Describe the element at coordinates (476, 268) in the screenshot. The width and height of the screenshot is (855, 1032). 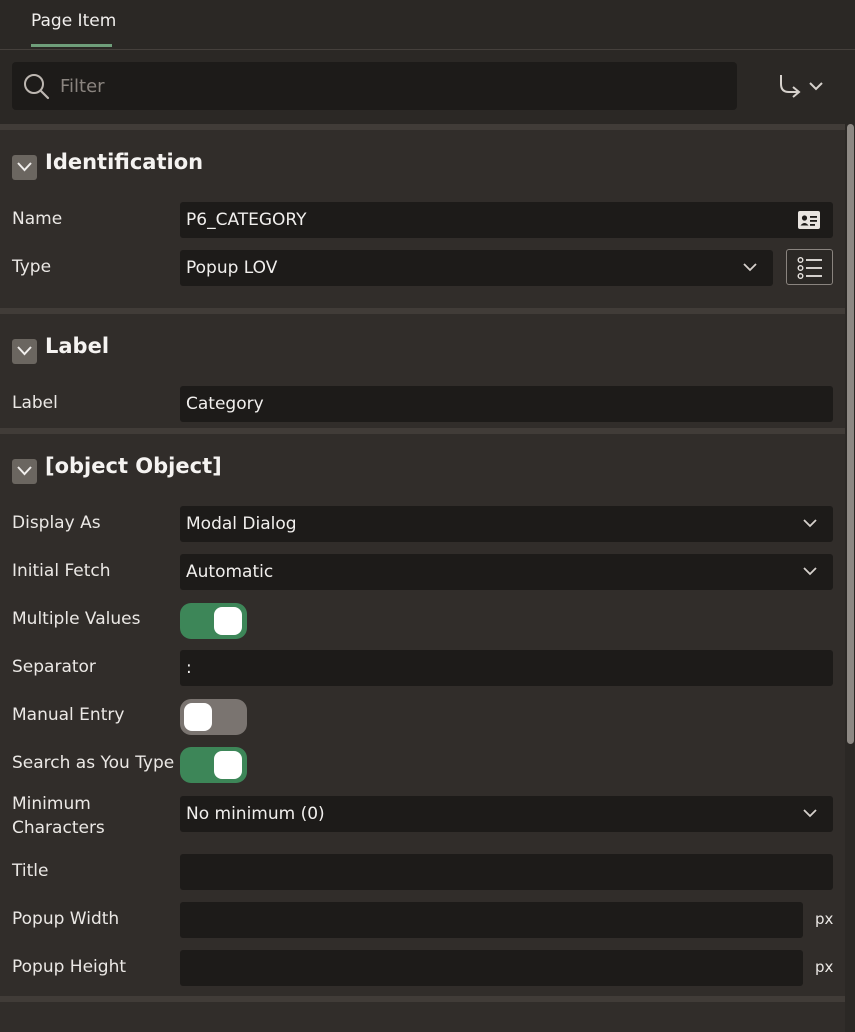
I see `type-select: Popup LOV` at that location.